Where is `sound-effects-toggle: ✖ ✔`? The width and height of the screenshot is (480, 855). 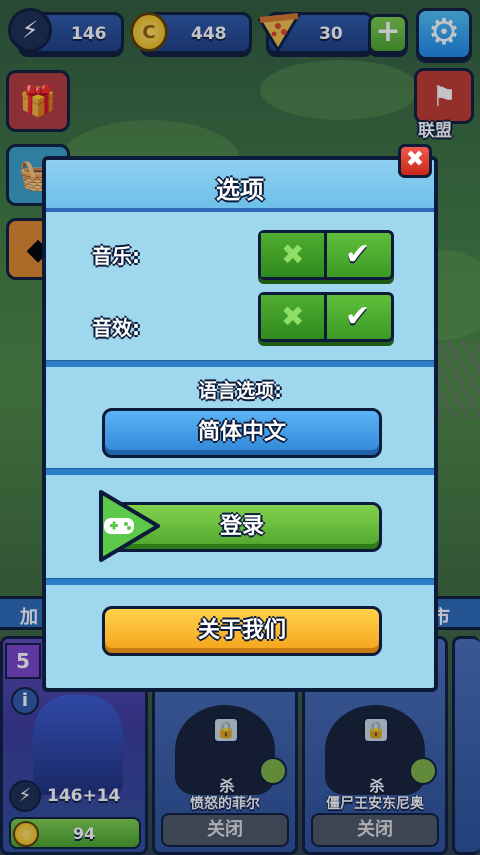
sound-effects-toggle: ✖ ✔ is located at coordinates (326, 317).